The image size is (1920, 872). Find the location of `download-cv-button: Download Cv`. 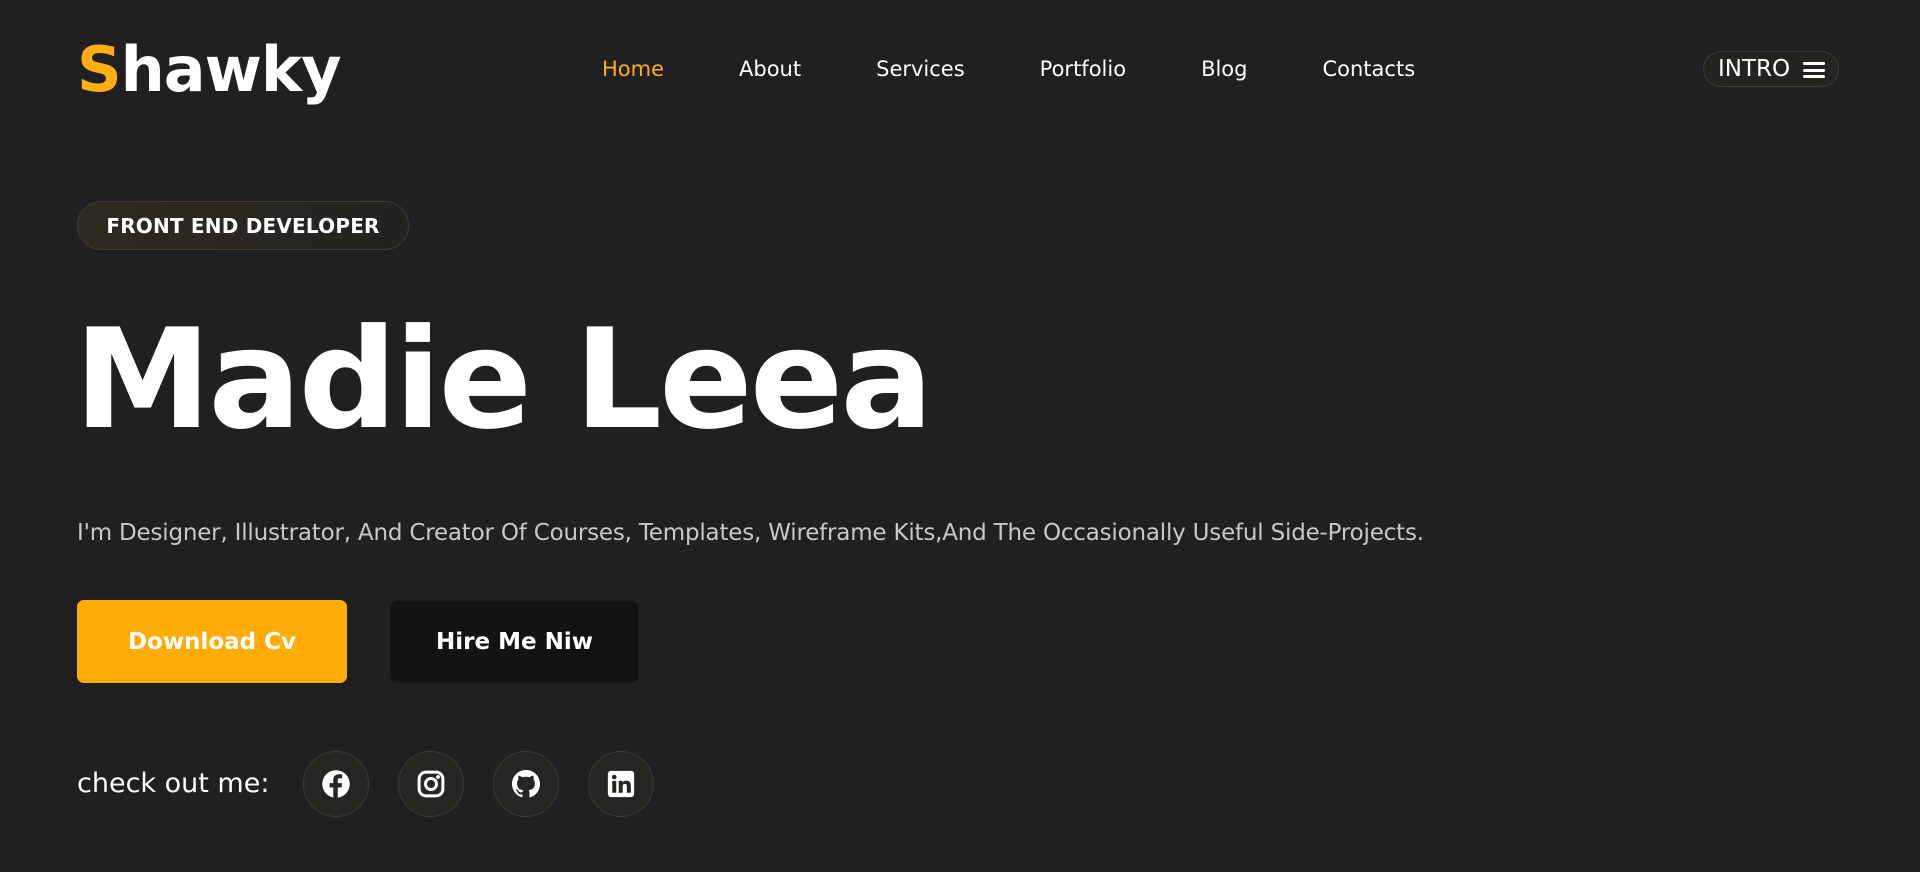

download-cv-button: Download Cv is located at coordinates (212, 641).